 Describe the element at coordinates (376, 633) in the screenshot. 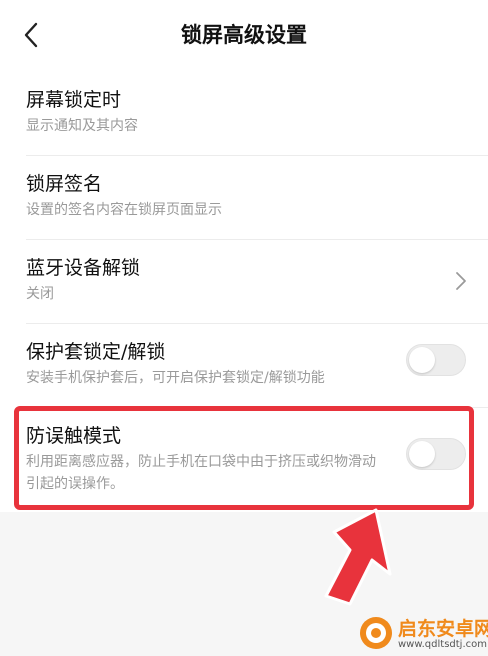

I see `watermark-logo-icon` at that location.